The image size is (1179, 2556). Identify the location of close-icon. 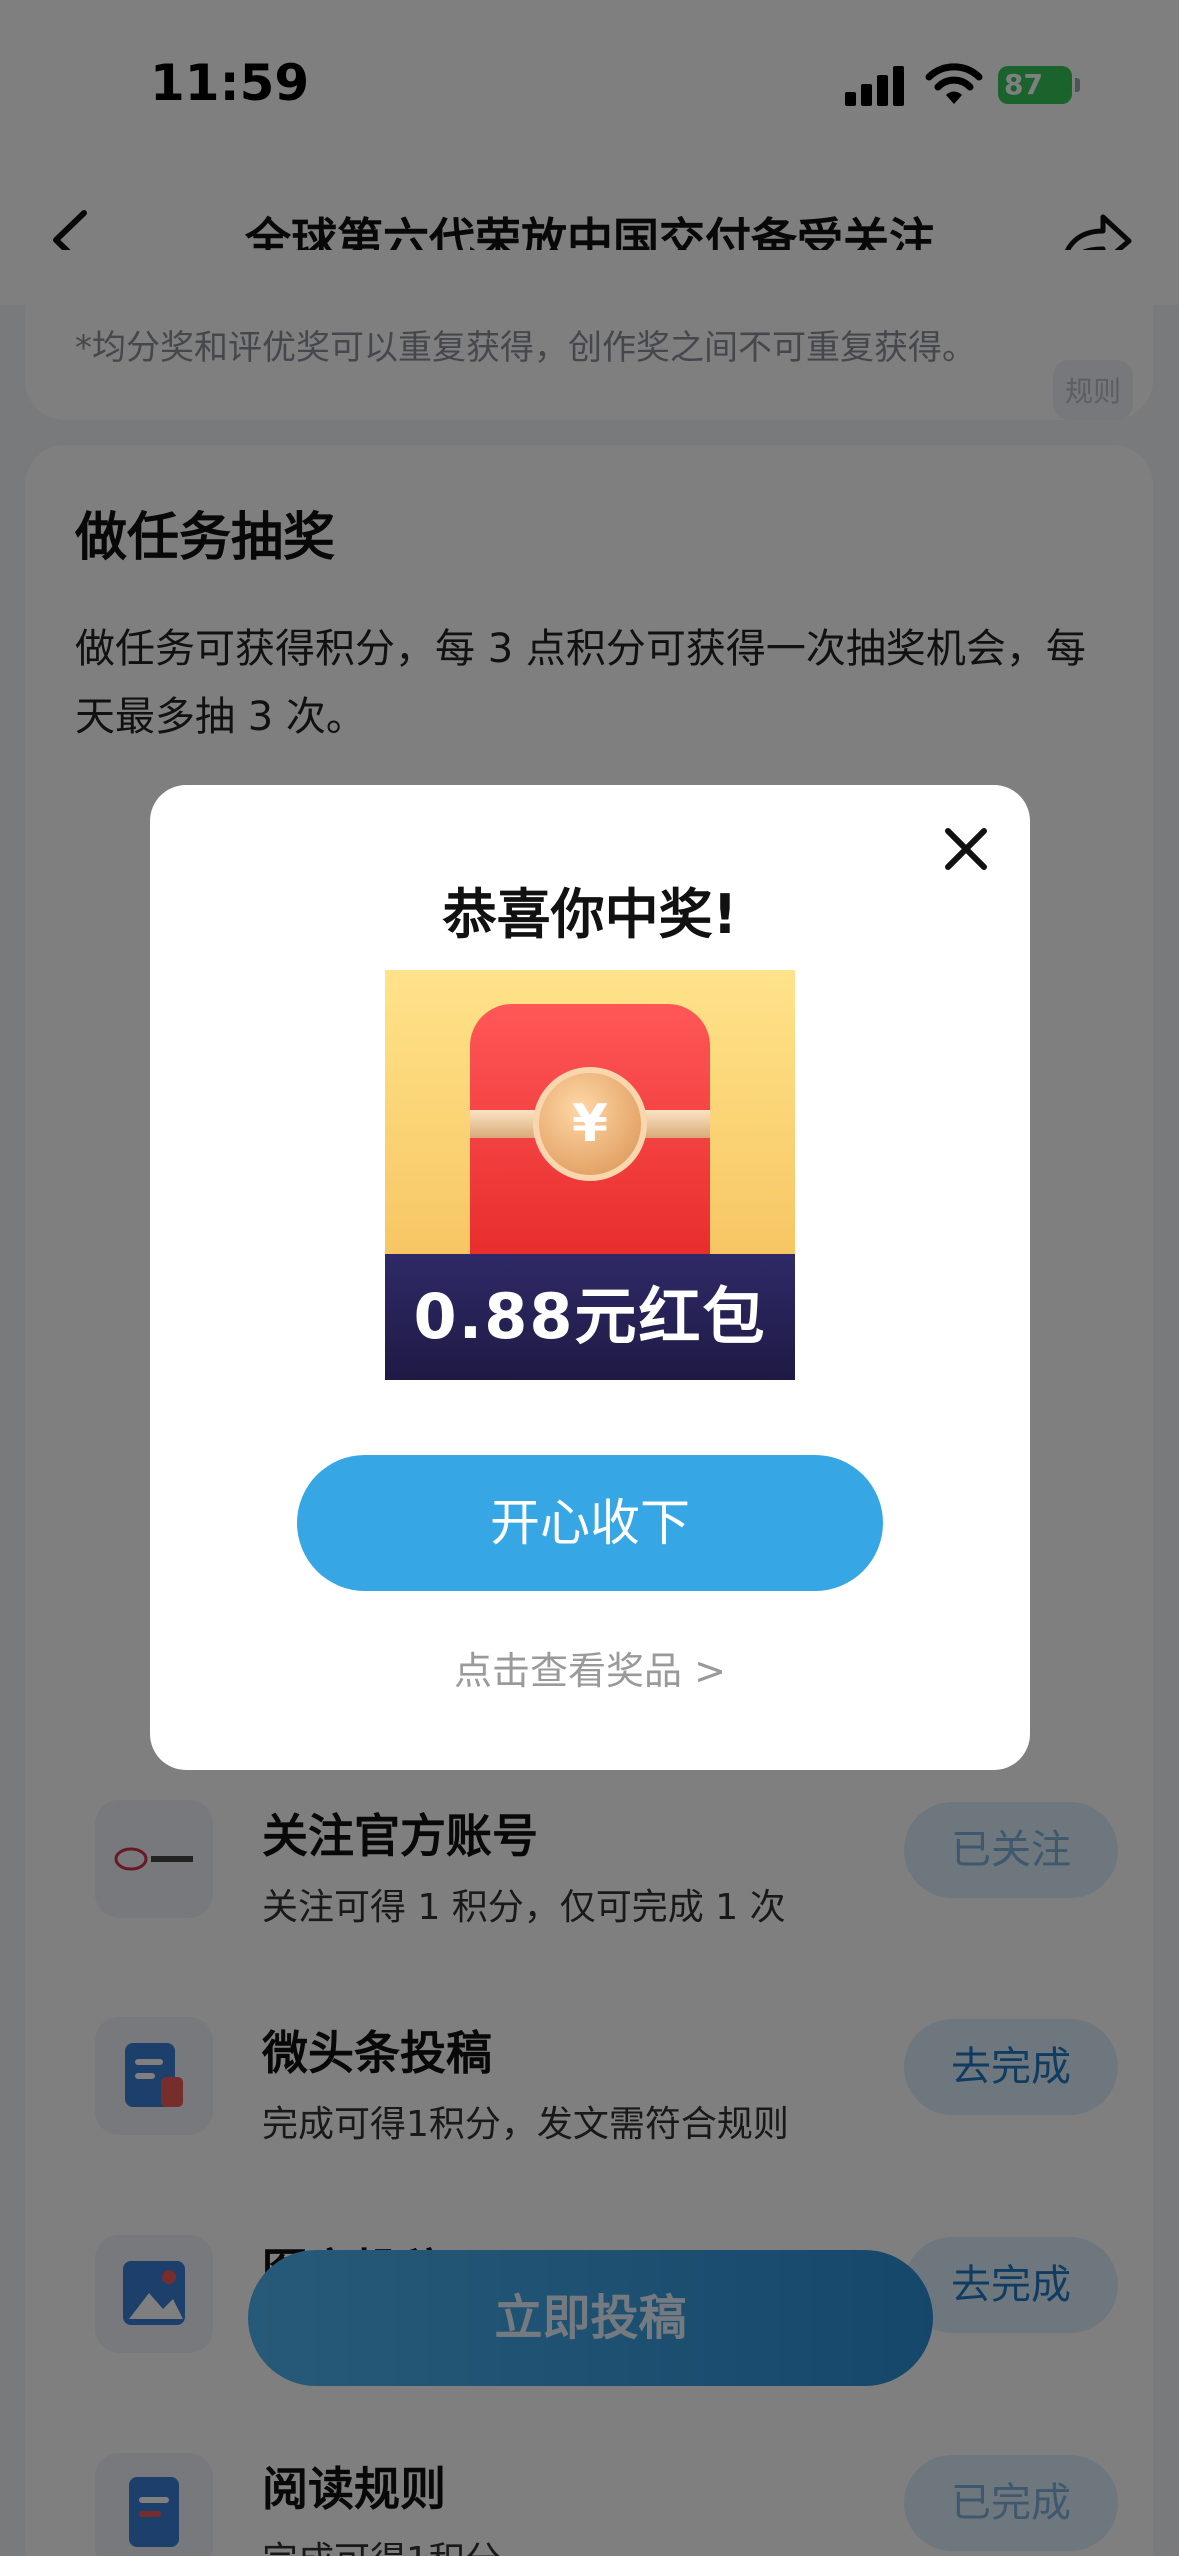
(966, 849).